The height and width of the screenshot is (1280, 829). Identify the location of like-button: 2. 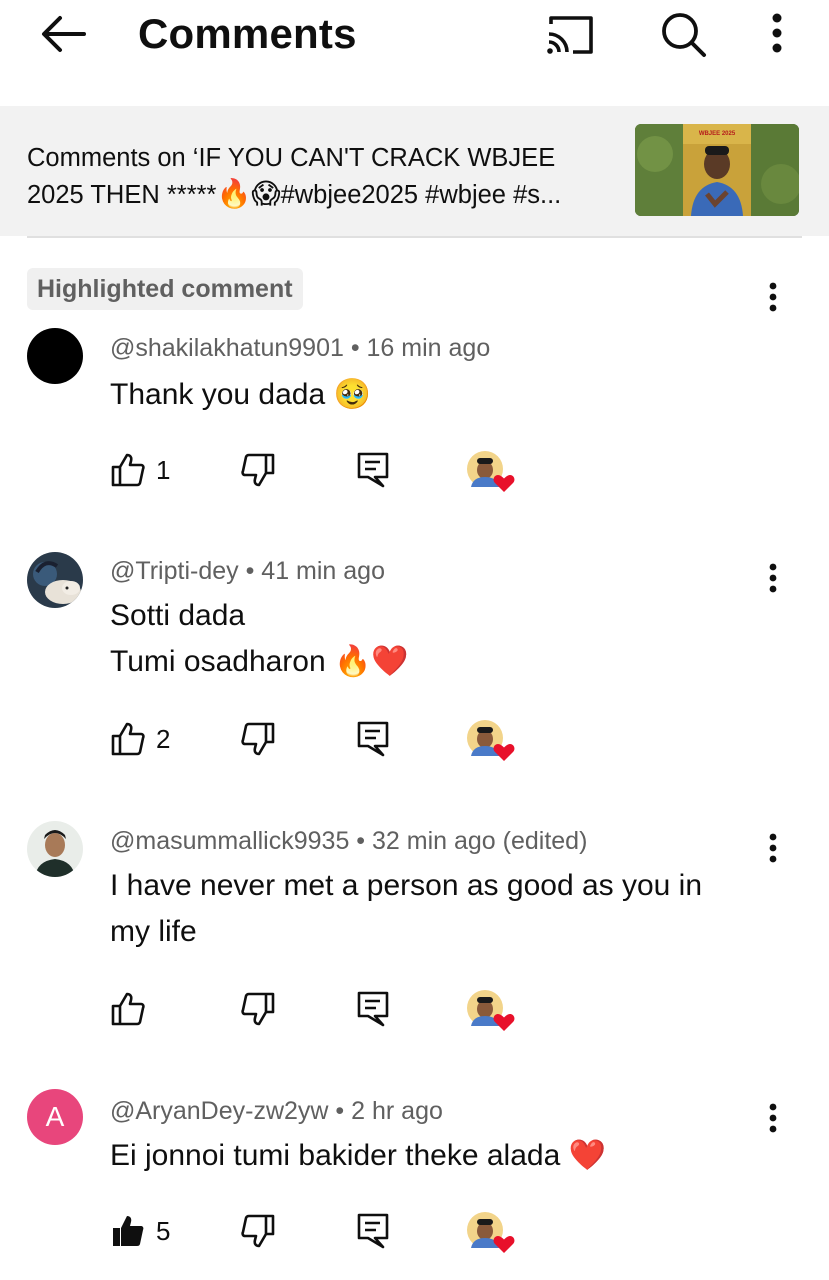
(140, 739).